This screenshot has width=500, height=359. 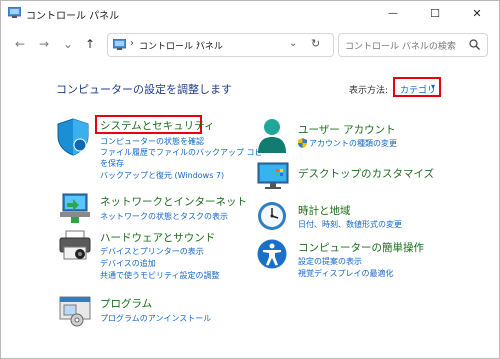 I want to click on category-hardware-sound: ハードウェアとサウンド, so click(x=157, y=237).